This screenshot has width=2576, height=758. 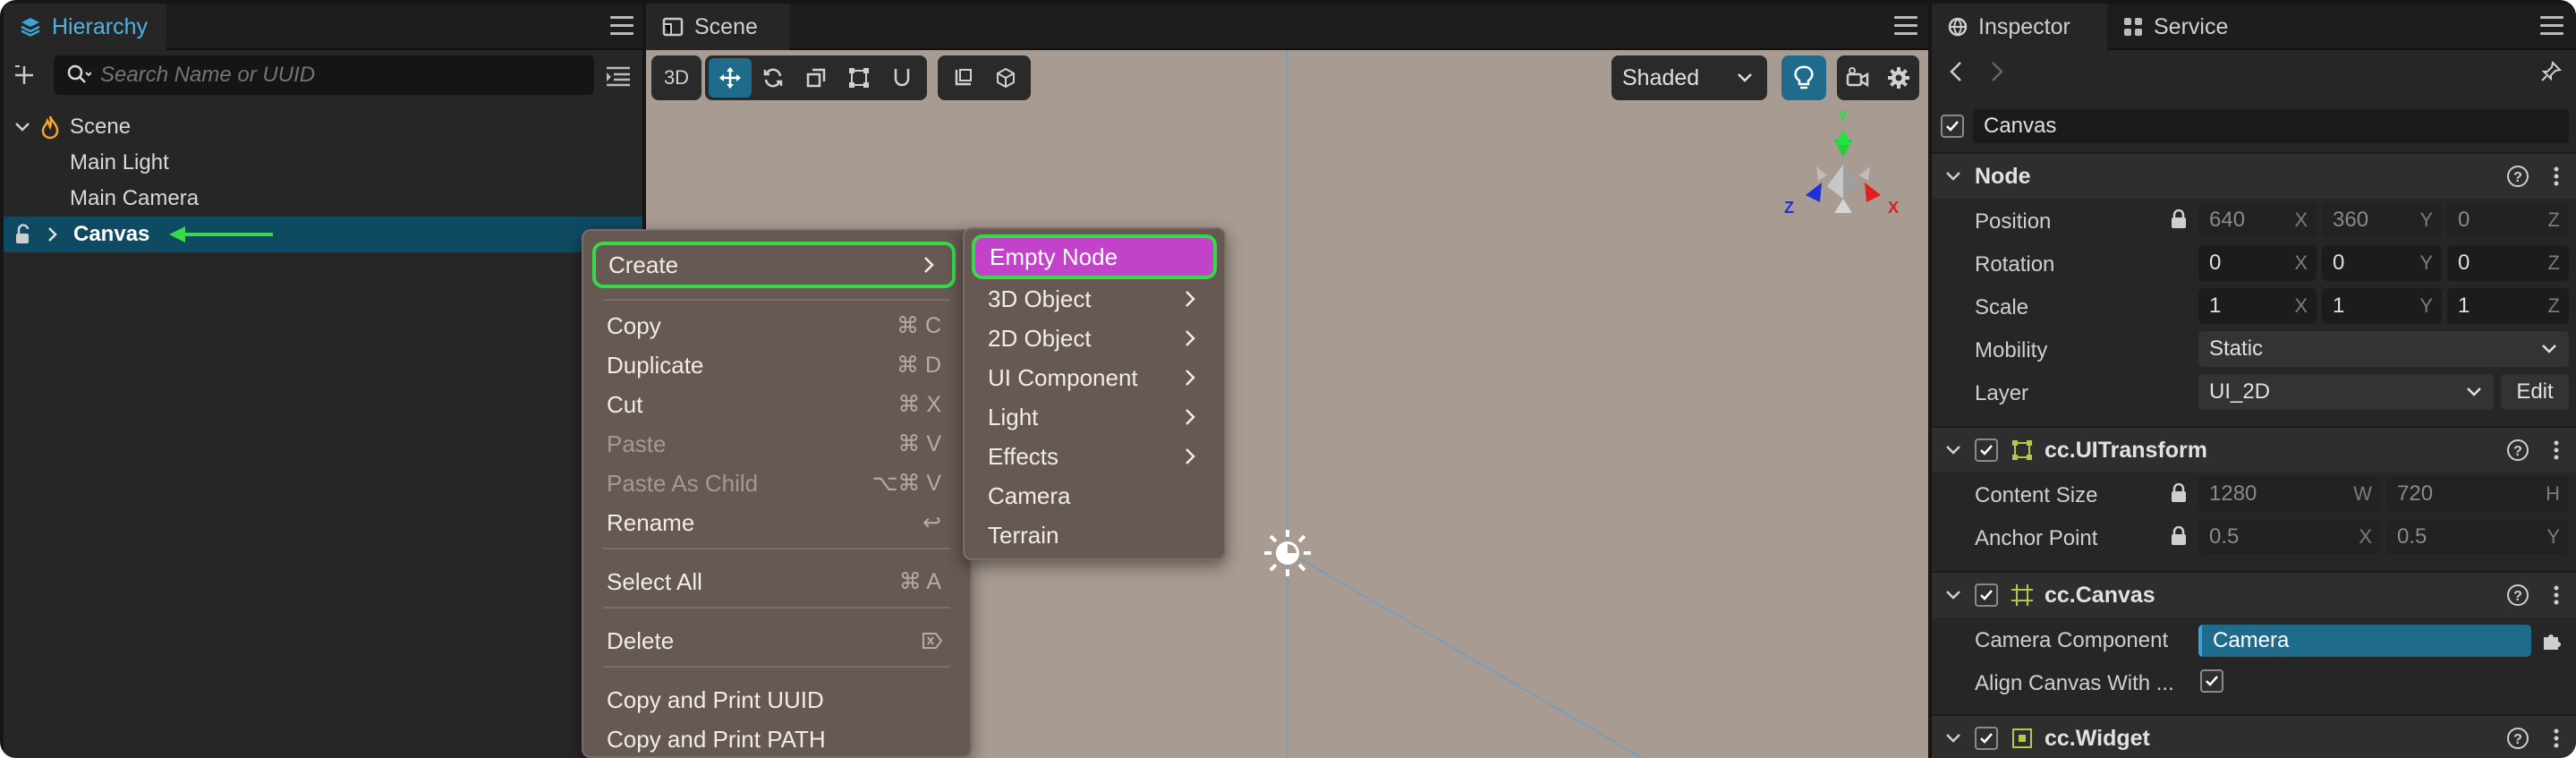 What do you see at coordinates (773, 78) in the screenshot?
I see `rotate-tool-button` at bounding box center [773, 78].